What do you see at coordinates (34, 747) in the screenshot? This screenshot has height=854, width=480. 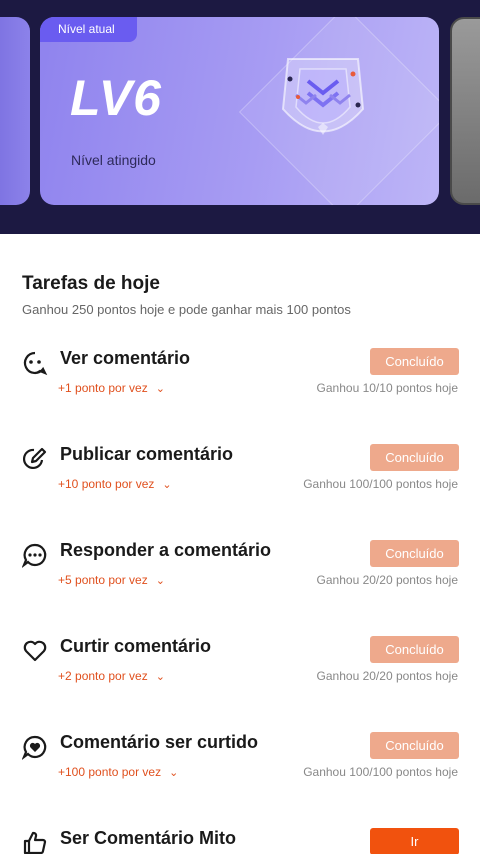 I see `heart-chat-icon` at bounding box center [34, 747].